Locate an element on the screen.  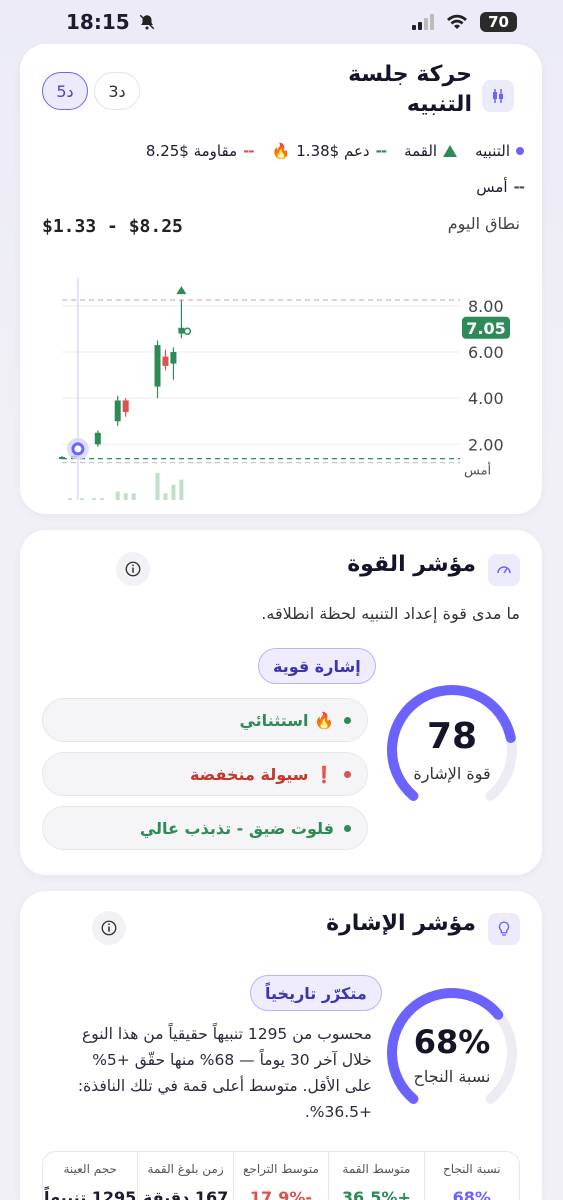
stat-value: 68% is located at coordinates (471, 1194).